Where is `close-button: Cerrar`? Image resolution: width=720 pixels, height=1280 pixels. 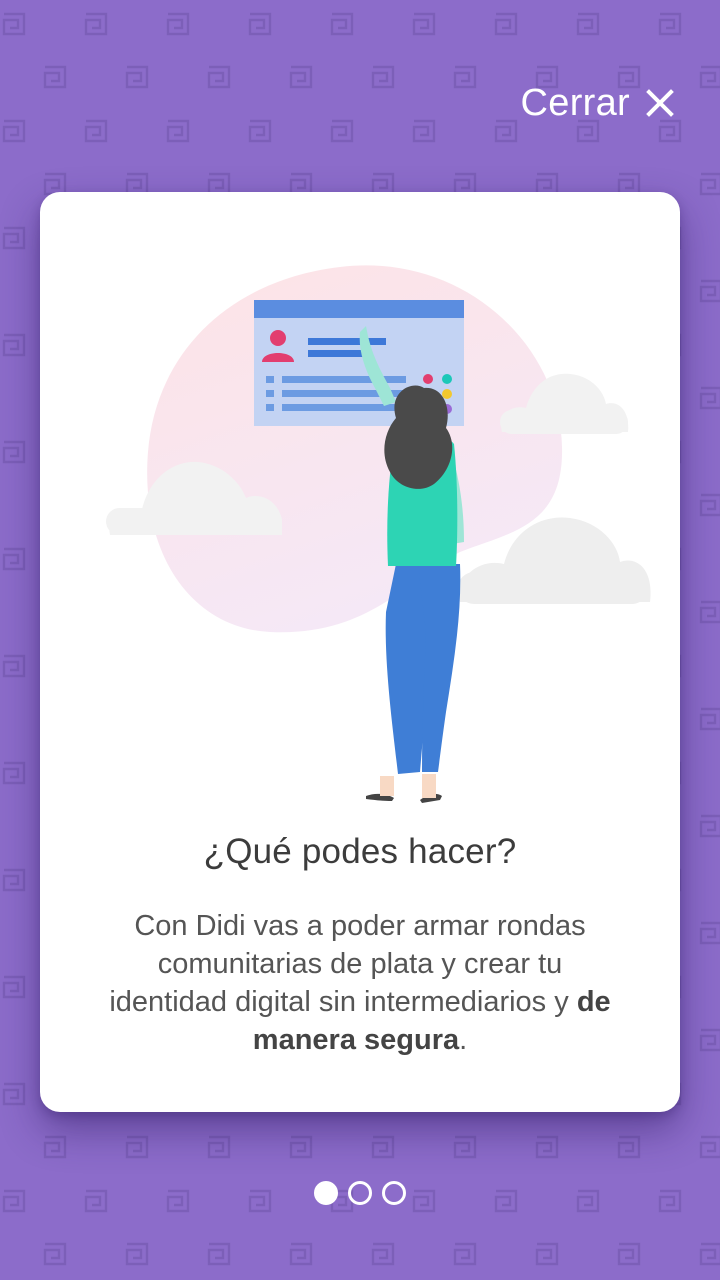
close-button: Cerrar is located at coordinates (597, 103).